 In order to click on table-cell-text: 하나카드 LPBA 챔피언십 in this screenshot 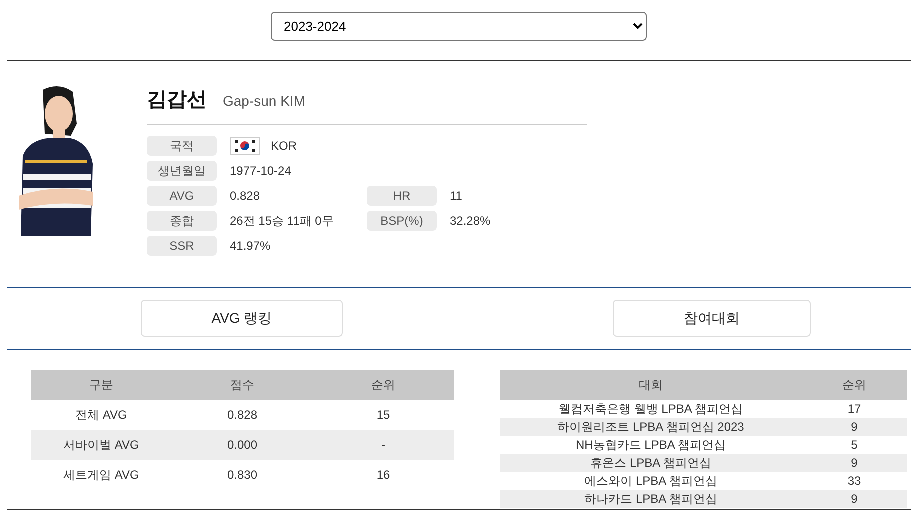, I will do `click(651, 499)`.